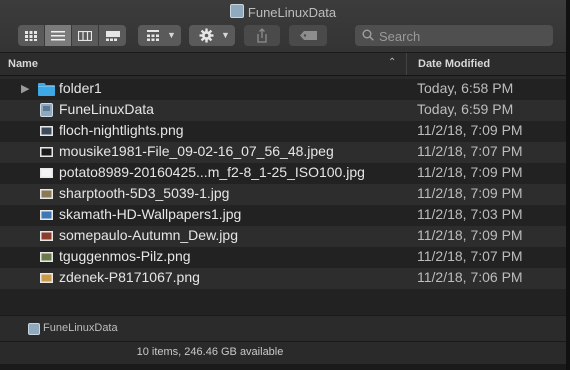  I want to click on file-name: tguggenmos-Pilz.png, so click(125, 256).